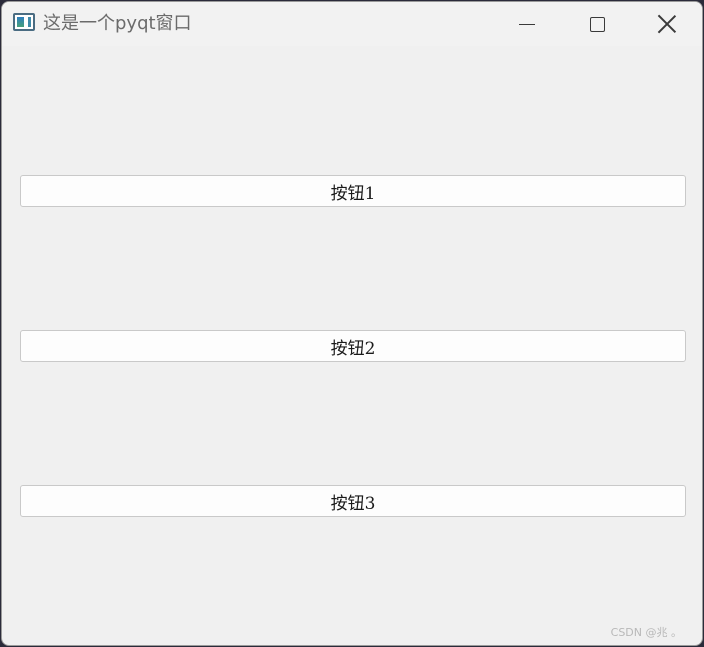  I want to click on close-icon, so click(667, 24).